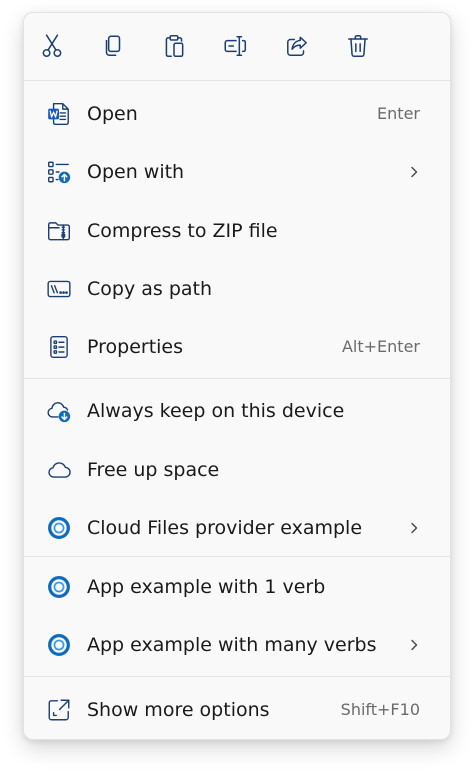 This screenshot has height=775, width=474. I want to click on cut-button, so click(52, 46).